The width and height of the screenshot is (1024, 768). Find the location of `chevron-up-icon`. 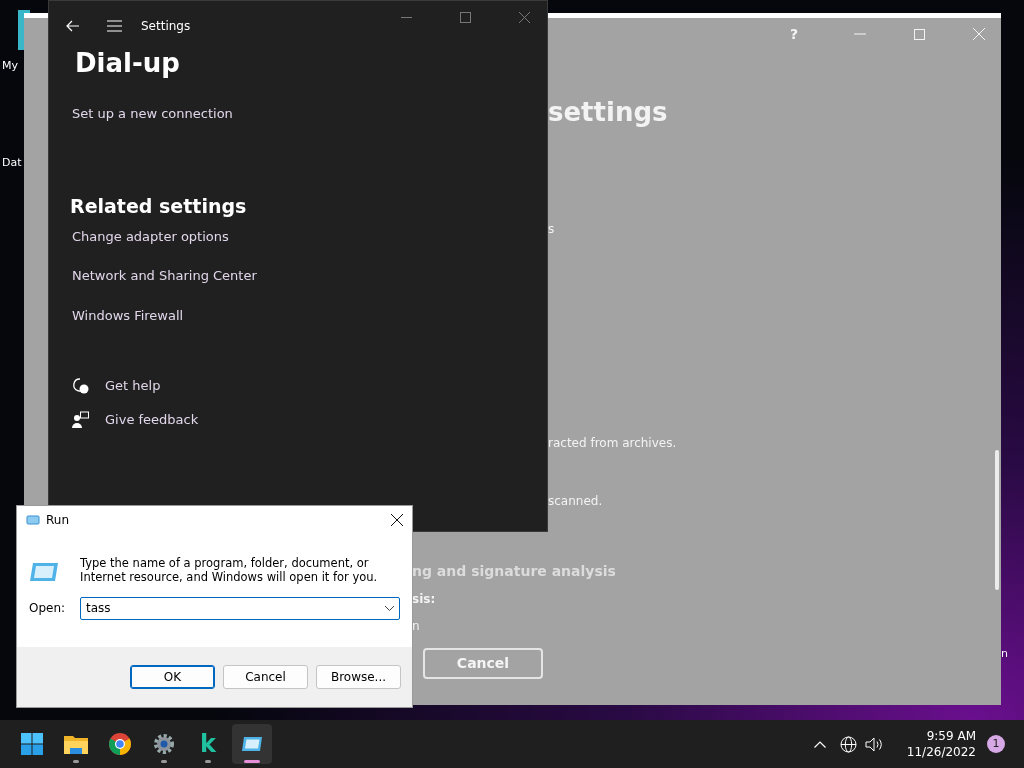

chevron-up-icon is located at coordinates (819, 744).